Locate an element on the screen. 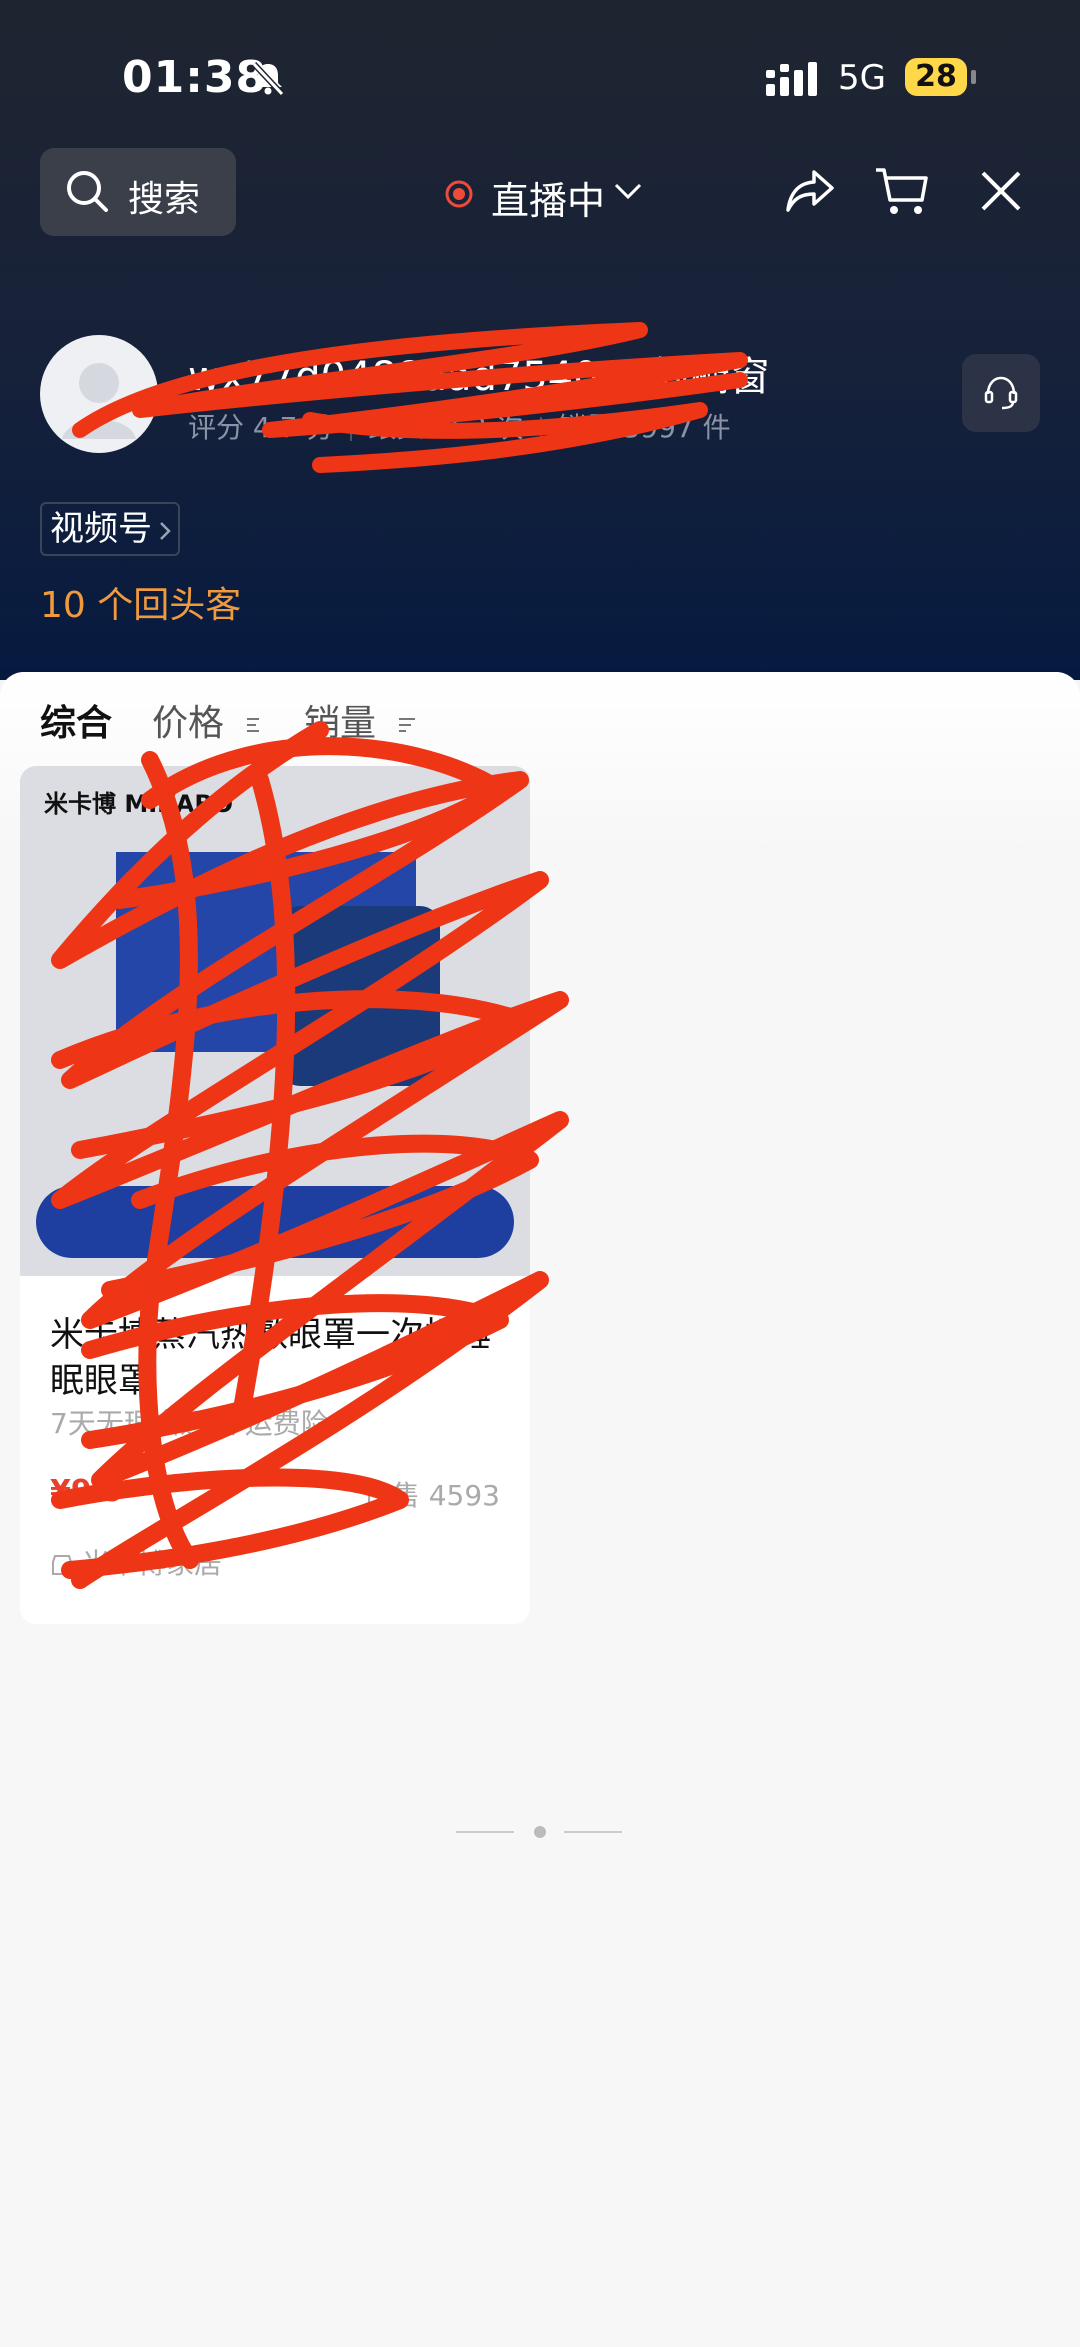 The image size is (1080, 2347). tab-sales: 销量 is located at coordinates (360, 720).